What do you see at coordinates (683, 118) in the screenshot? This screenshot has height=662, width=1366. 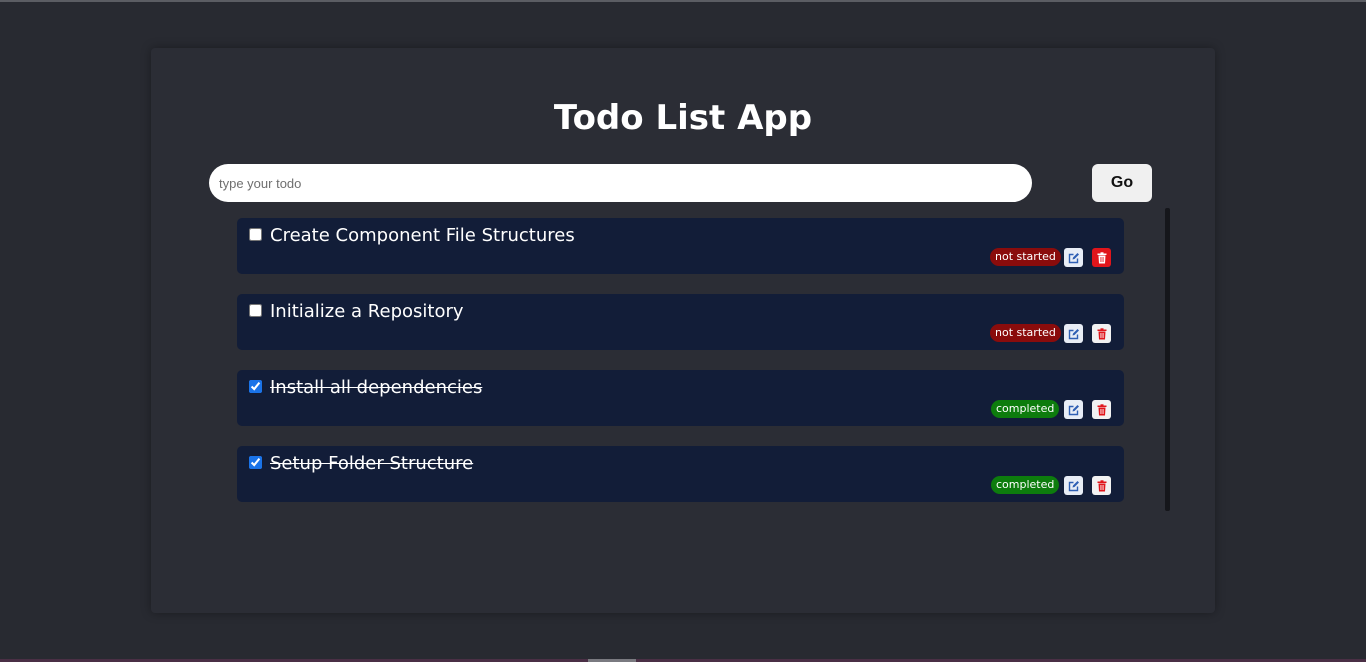 I see `page-title: Todo List App` at bounding box center [683, 118].